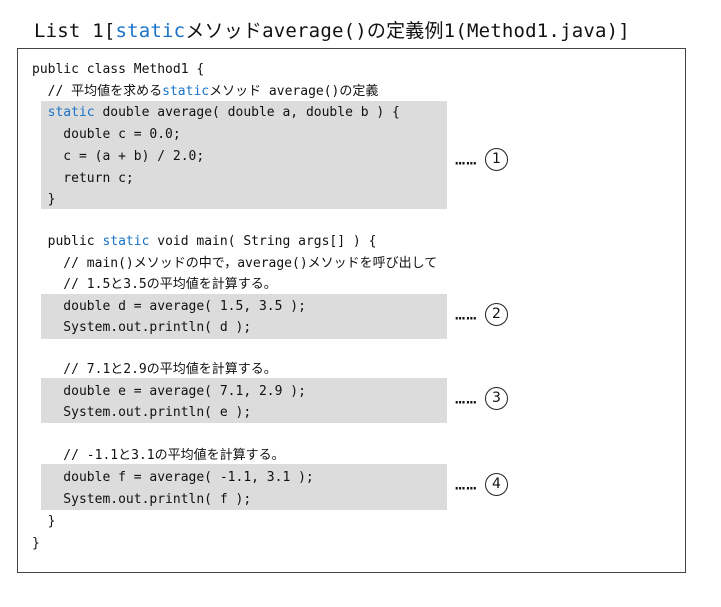 This screenshot has width=721, height=607. What do you see at coordinates (118, 69) in the screenshot?
I see `code-class-declaration: public class Method1 {` at bounding box center [118, 69].